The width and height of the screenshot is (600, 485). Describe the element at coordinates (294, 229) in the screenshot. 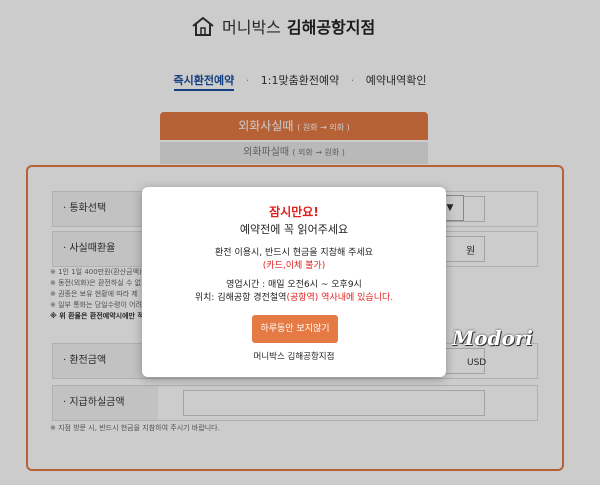

I see `modal-subtitle: 예약전에 꼭 읽어주세요` at that location.